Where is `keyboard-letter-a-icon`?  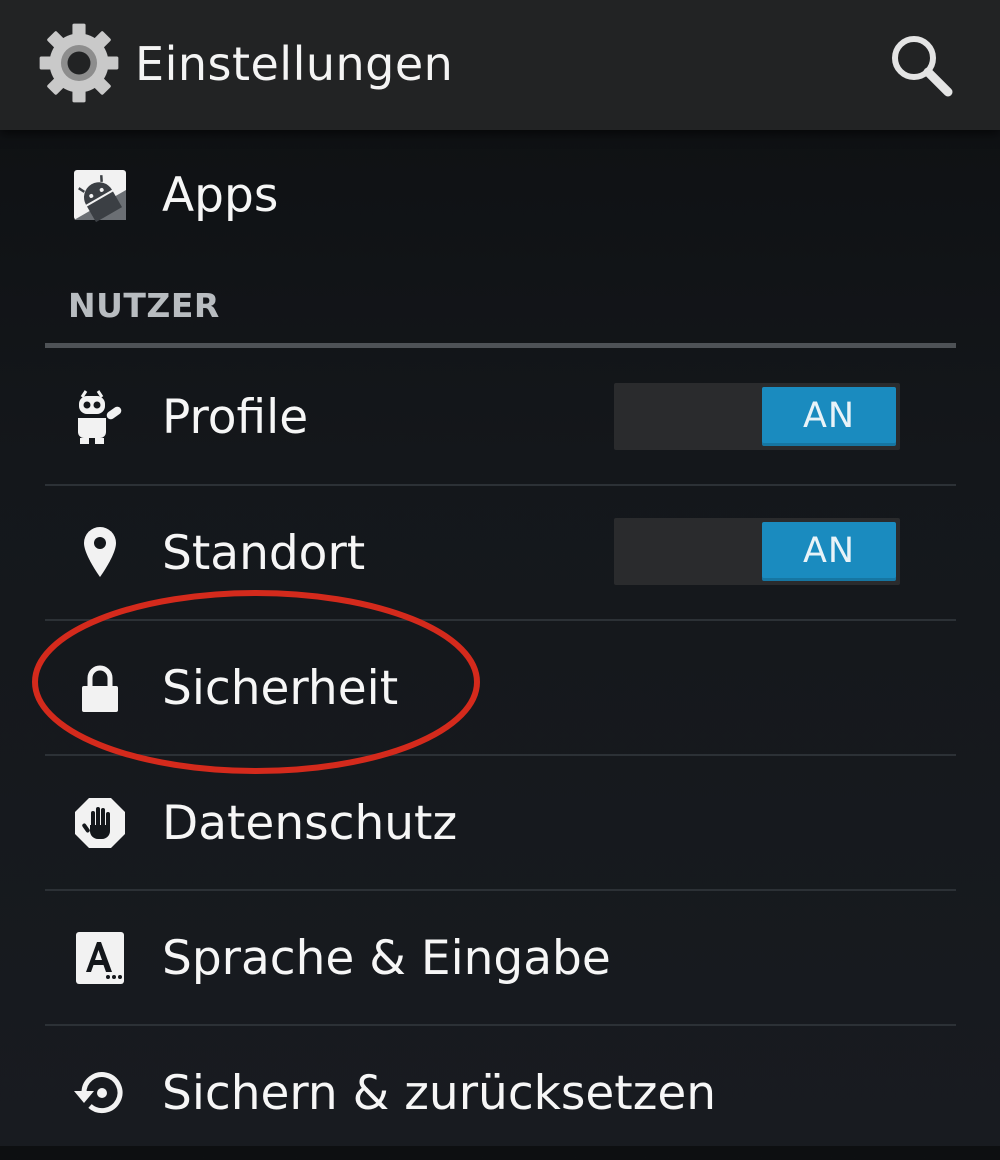
keyboard-letter-a-icon is located at coordinates (100, 958).